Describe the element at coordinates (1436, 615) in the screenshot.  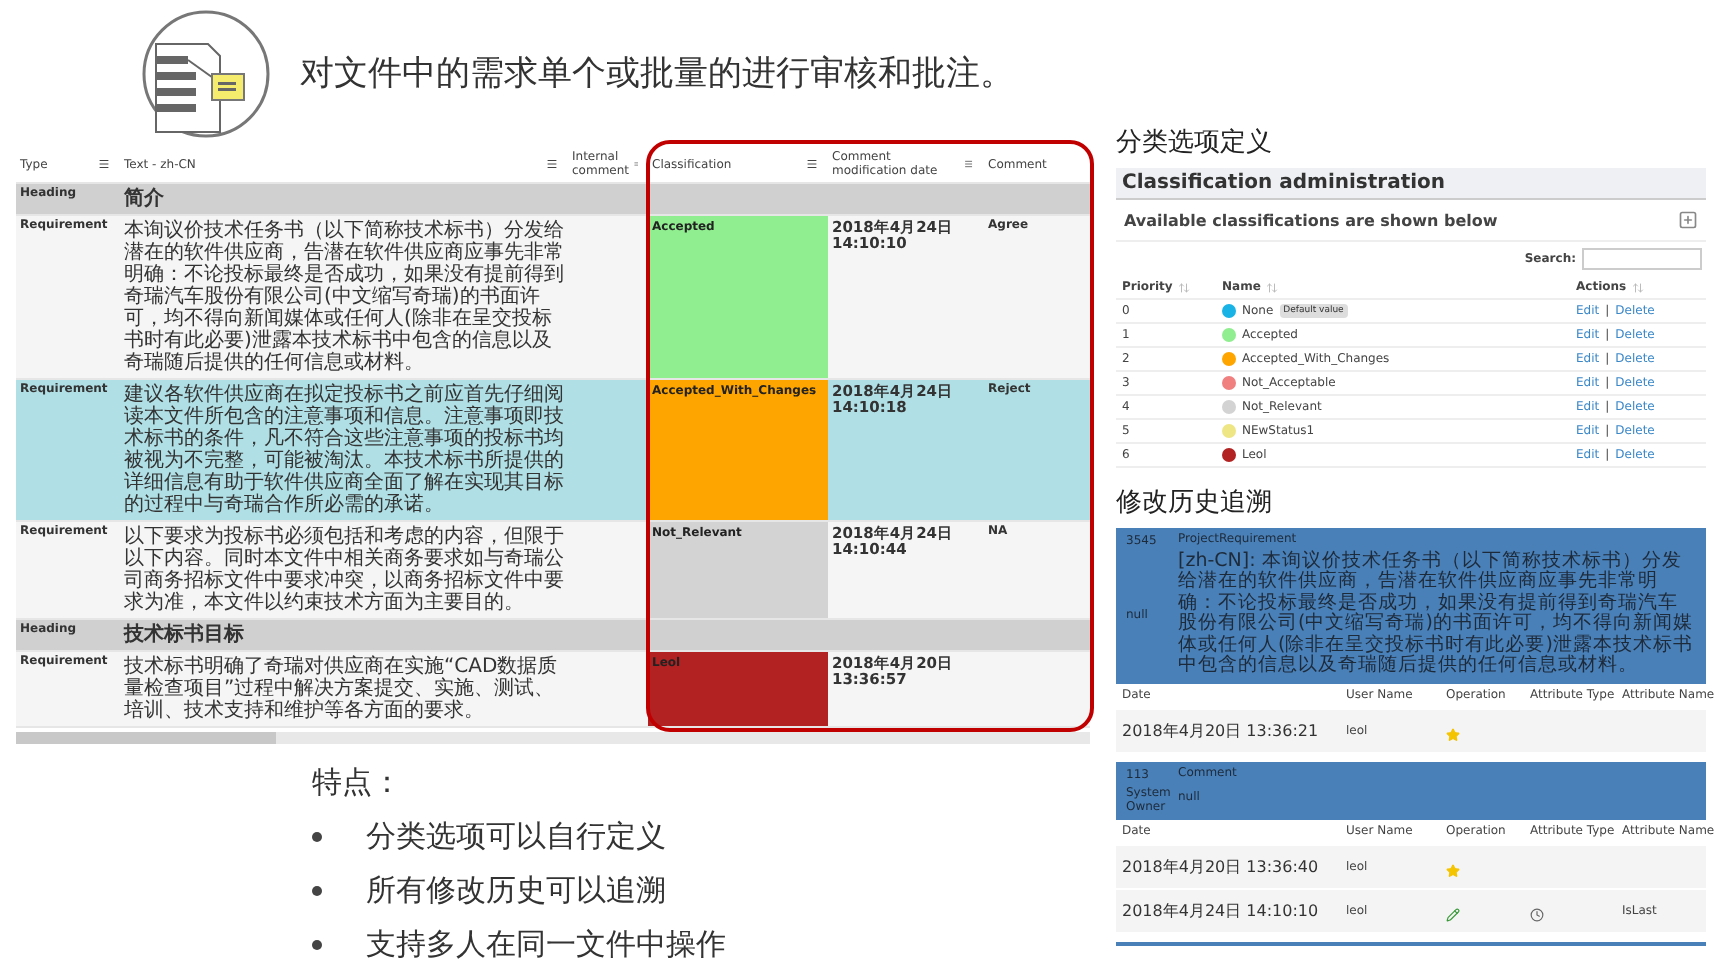
I see `field-value: [zh-CN]: 本询议价技术任务书（以下简称技术标书）分发给潜在的软件供应商，告潜在软件供应商应事先非常明确：不论投标最终是否成功，如果没有提前得到奇瑞汽车股份有限公司(中文缩写奇瑞)的书面许可，均不得向新闻媒体或任何人(除非在呈交投标书时有此必要)泄露本技术标书中包含的信息以及奇瑞随后提供的任何信息或材料。` at that location.